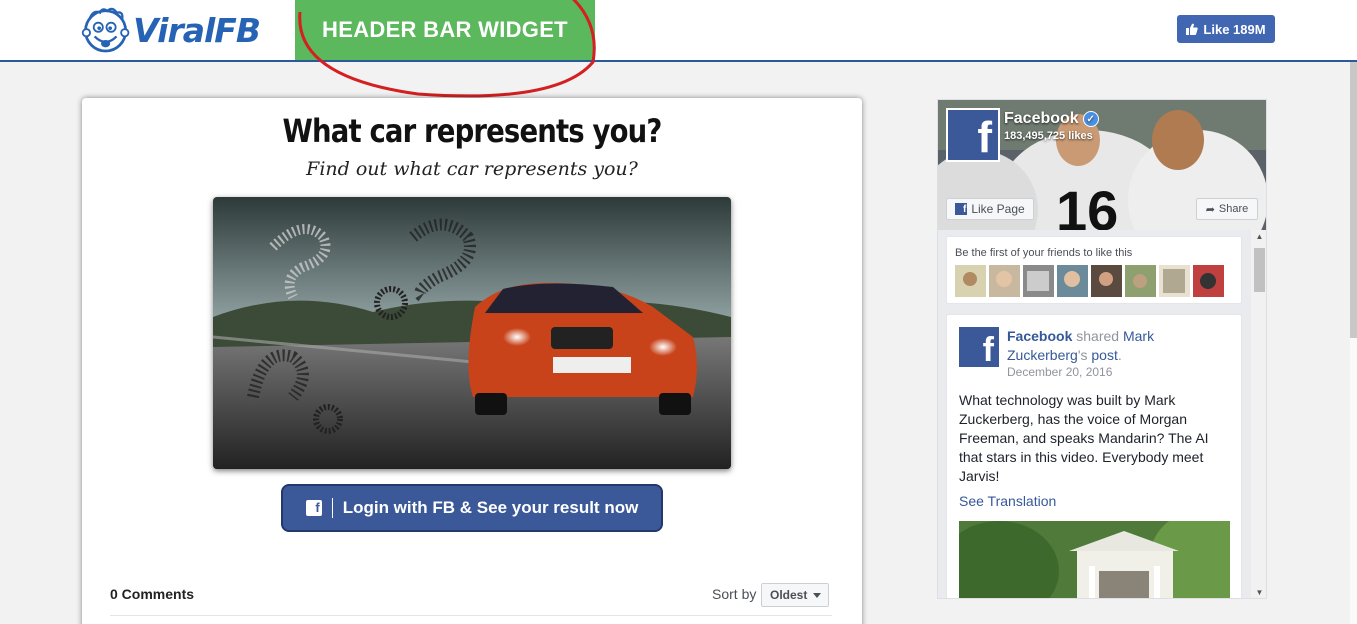 The width and height of the screenshot is (1357, 624). I want to click on fb-login-button: f Login with FB & See your result now, so click(472, 508).